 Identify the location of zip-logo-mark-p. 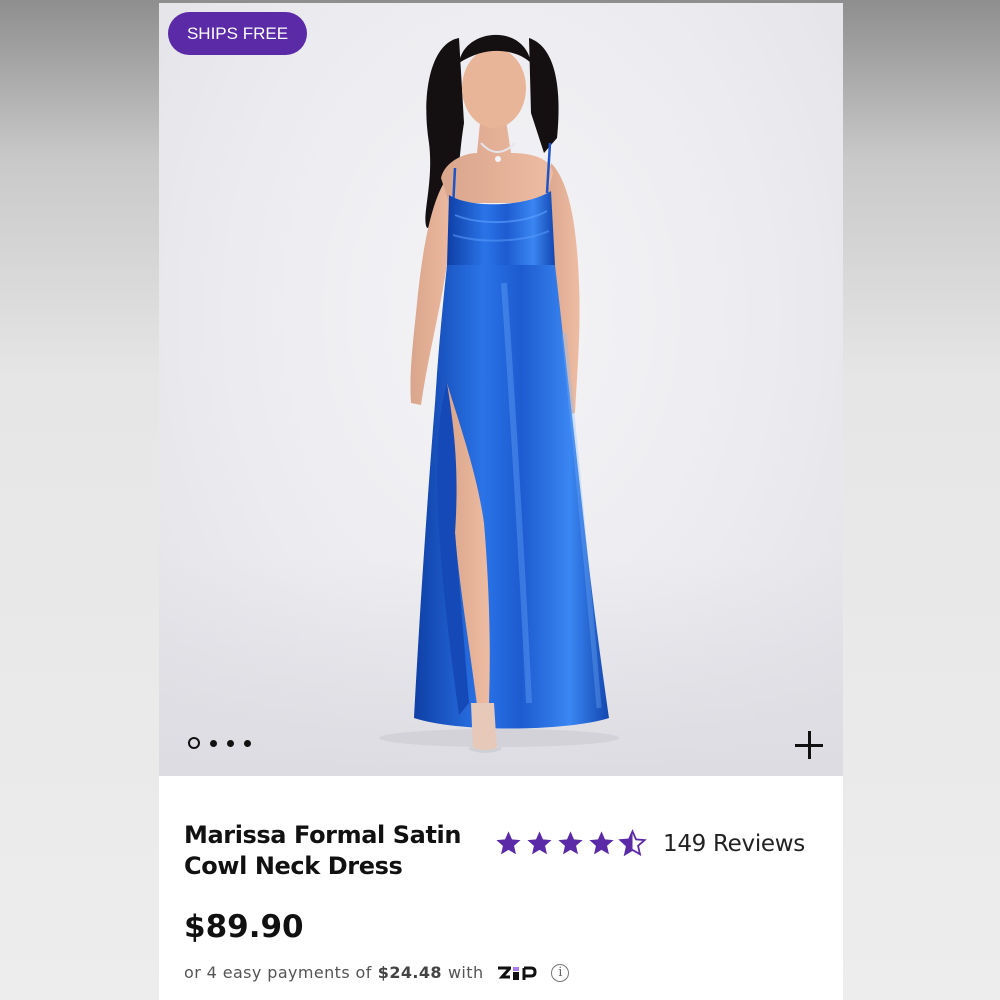
(529, 973).